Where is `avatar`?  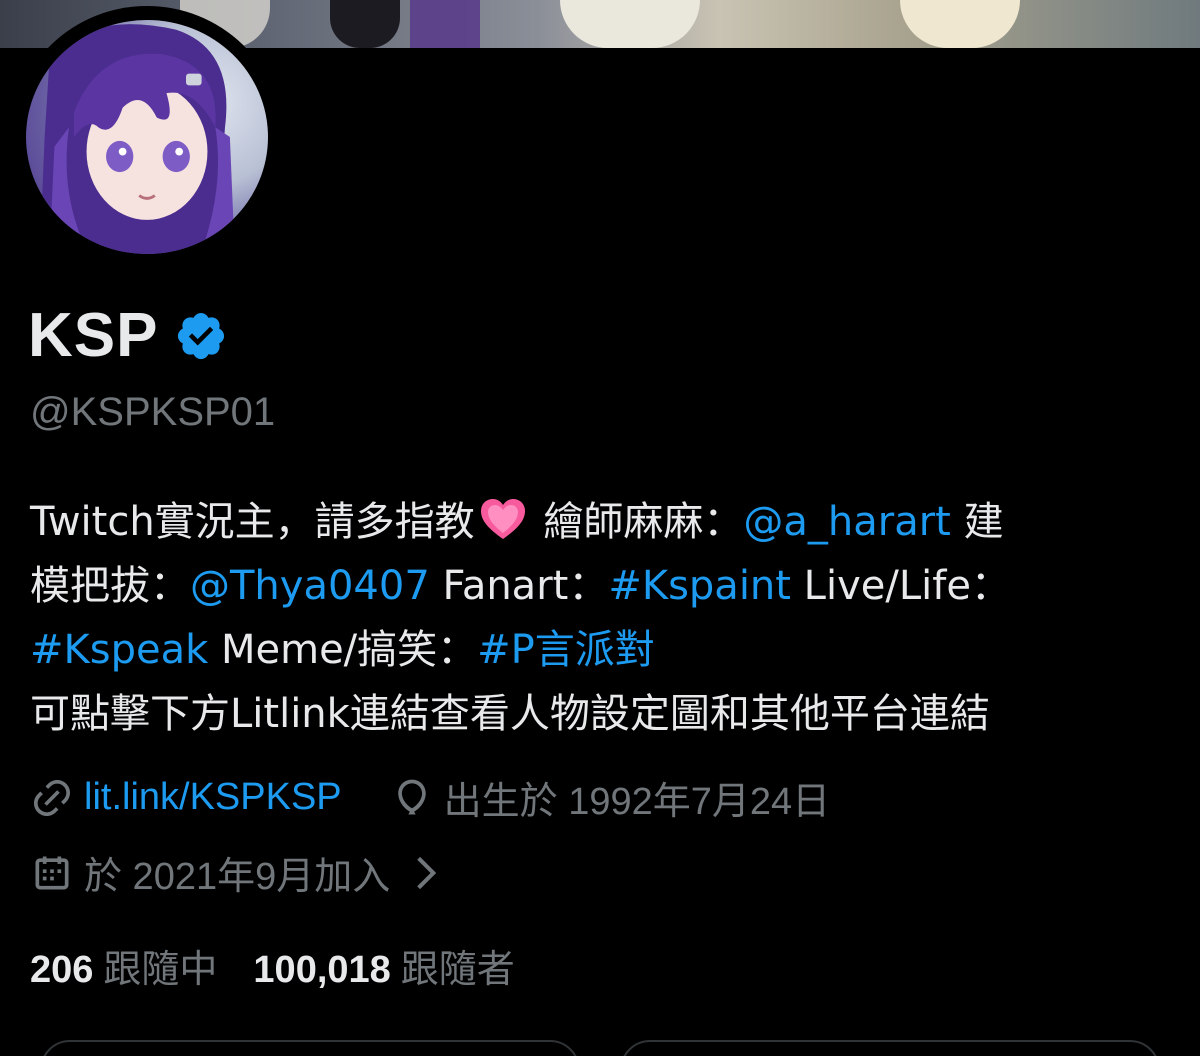
avatar is located at coordinates (147, 137).